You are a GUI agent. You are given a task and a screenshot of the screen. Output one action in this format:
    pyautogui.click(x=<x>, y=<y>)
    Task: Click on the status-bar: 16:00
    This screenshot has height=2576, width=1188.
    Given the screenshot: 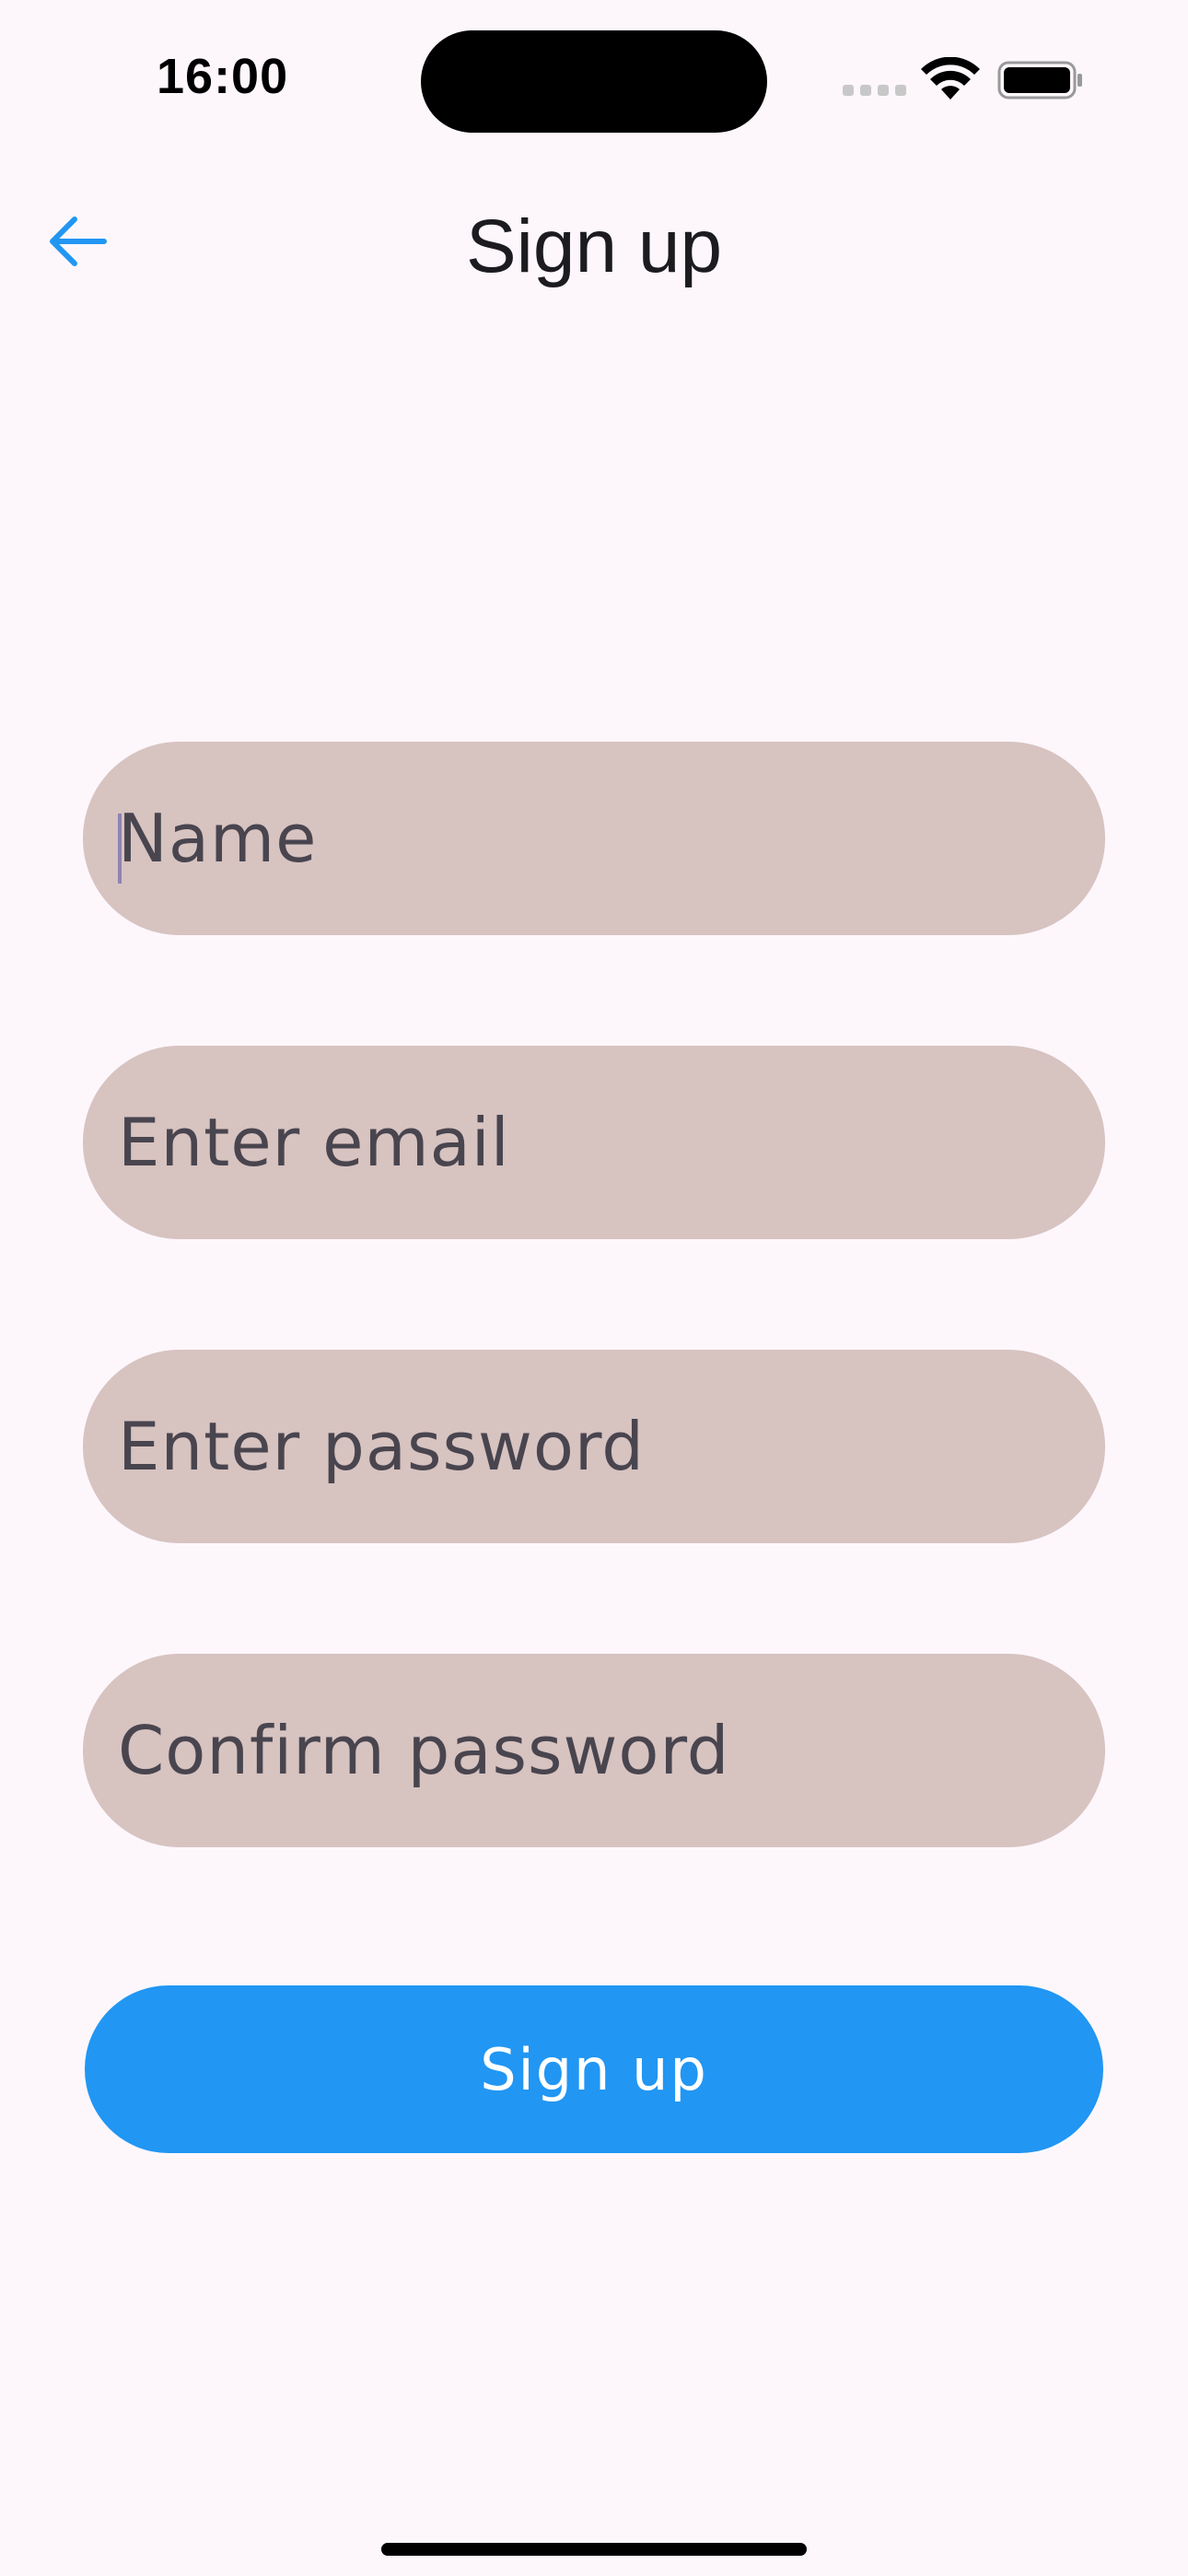 What is the action you would take?
    pyautogui.click(x=594, y=78)
    